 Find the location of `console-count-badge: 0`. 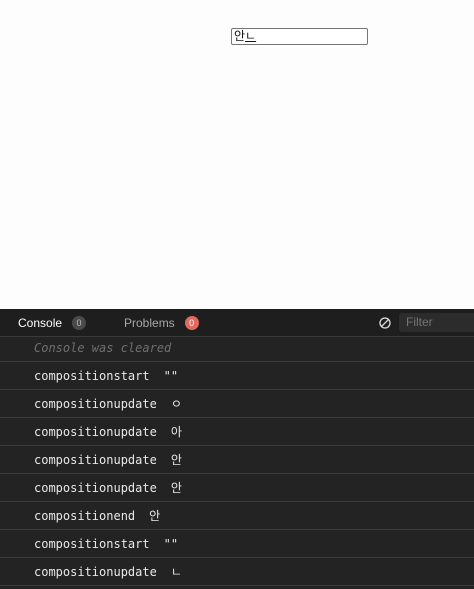

console-count-badge: 0 is located at coordinates (79, 322).